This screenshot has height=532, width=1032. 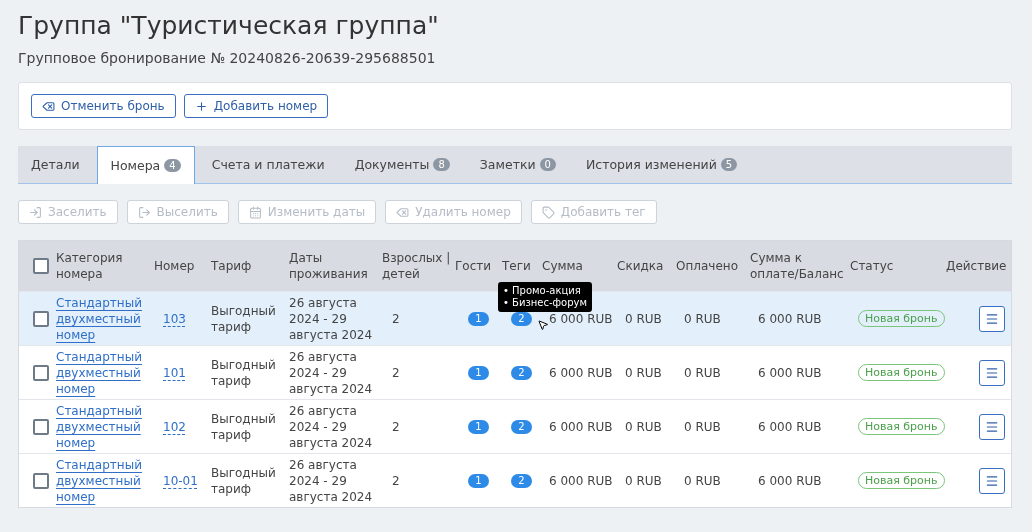 What do you see at coordinates (90, 266) in the screenshot?
I see `column-header: Категория номера` at bounding box center [90, 266].